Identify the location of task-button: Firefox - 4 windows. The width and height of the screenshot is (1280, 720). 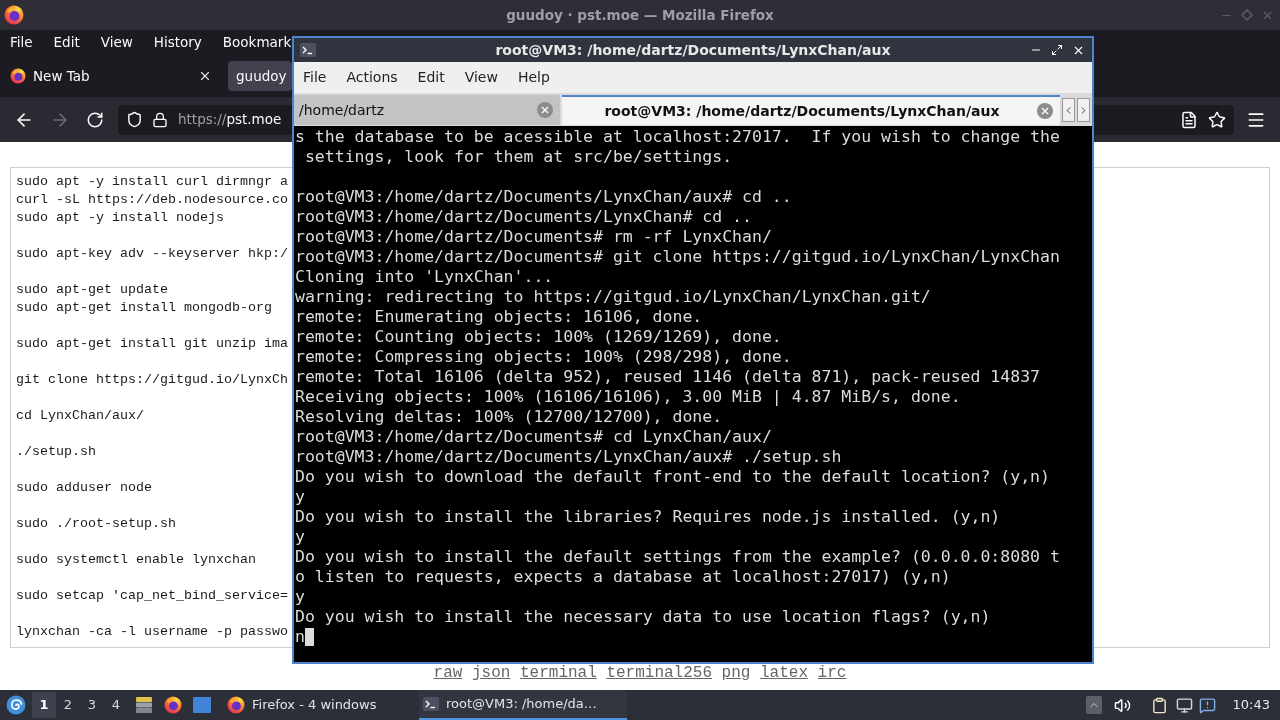
(319, 705).